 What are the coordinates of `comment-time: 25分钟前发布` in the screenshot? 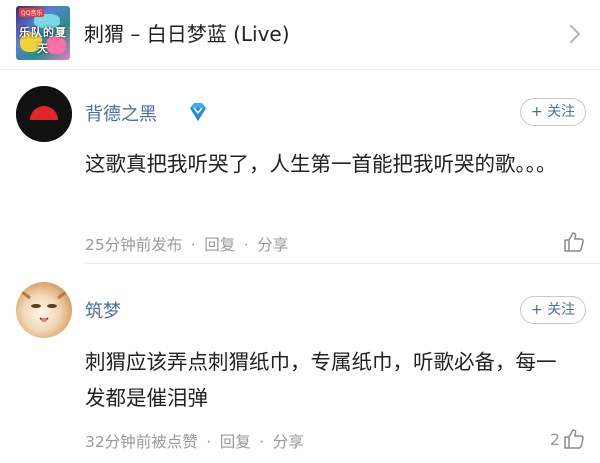 It's located at (134, 245).